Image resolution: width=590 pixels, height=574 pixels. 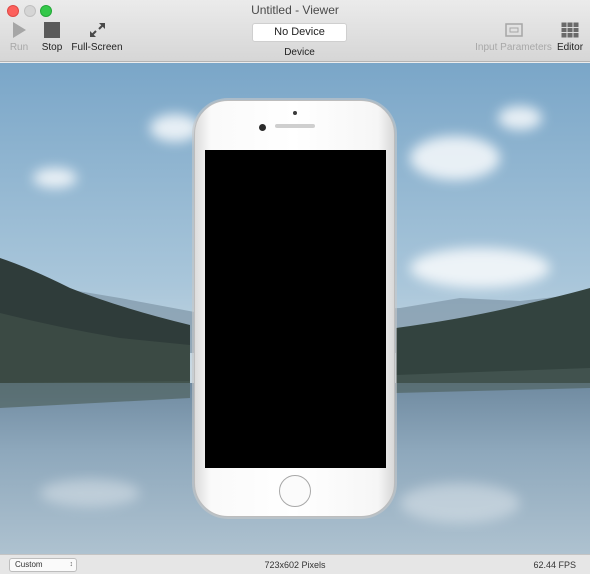 I want to click on home-button, so click(x=295, y=491).